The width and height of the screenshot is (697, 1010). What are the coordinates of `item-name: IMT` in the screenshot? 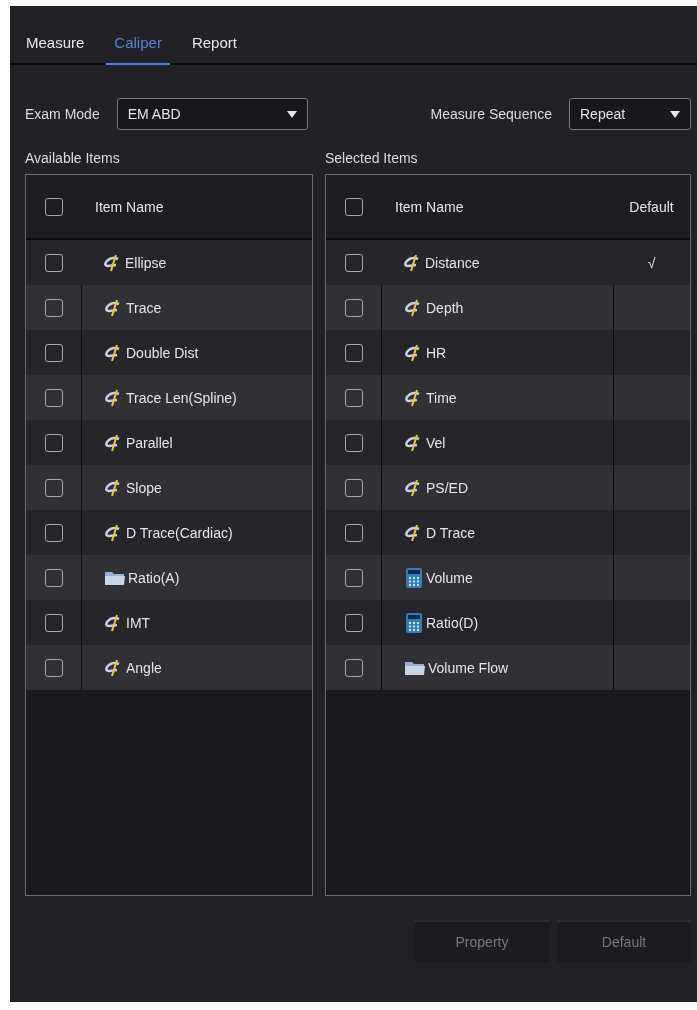 It's located at (127, 622).